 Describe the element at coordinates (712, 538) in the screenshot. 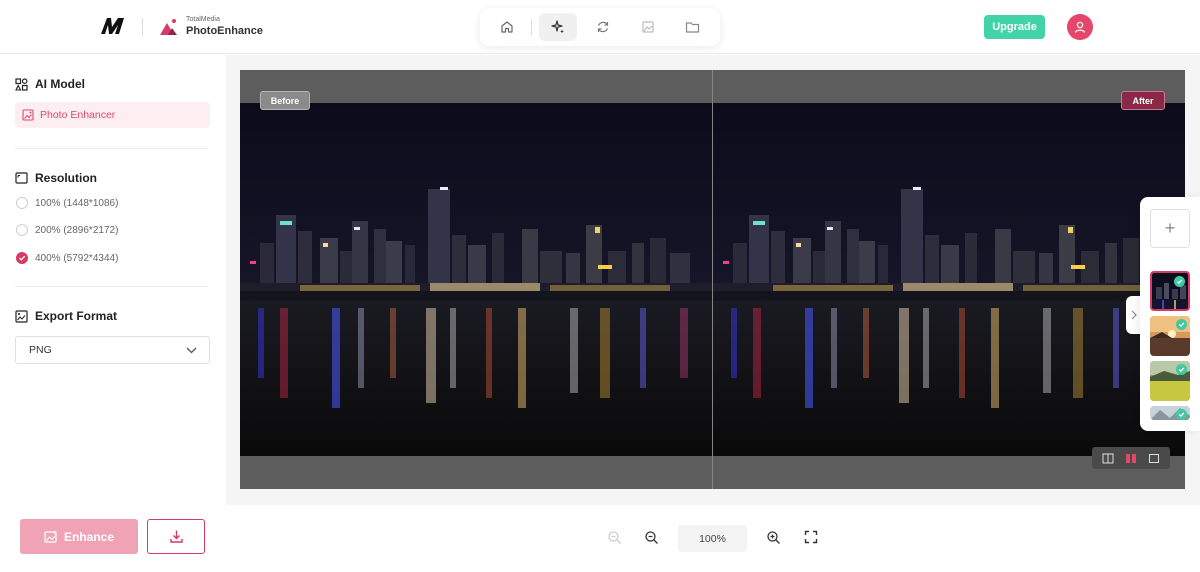

I see `zoom-level: 100%` at that location.